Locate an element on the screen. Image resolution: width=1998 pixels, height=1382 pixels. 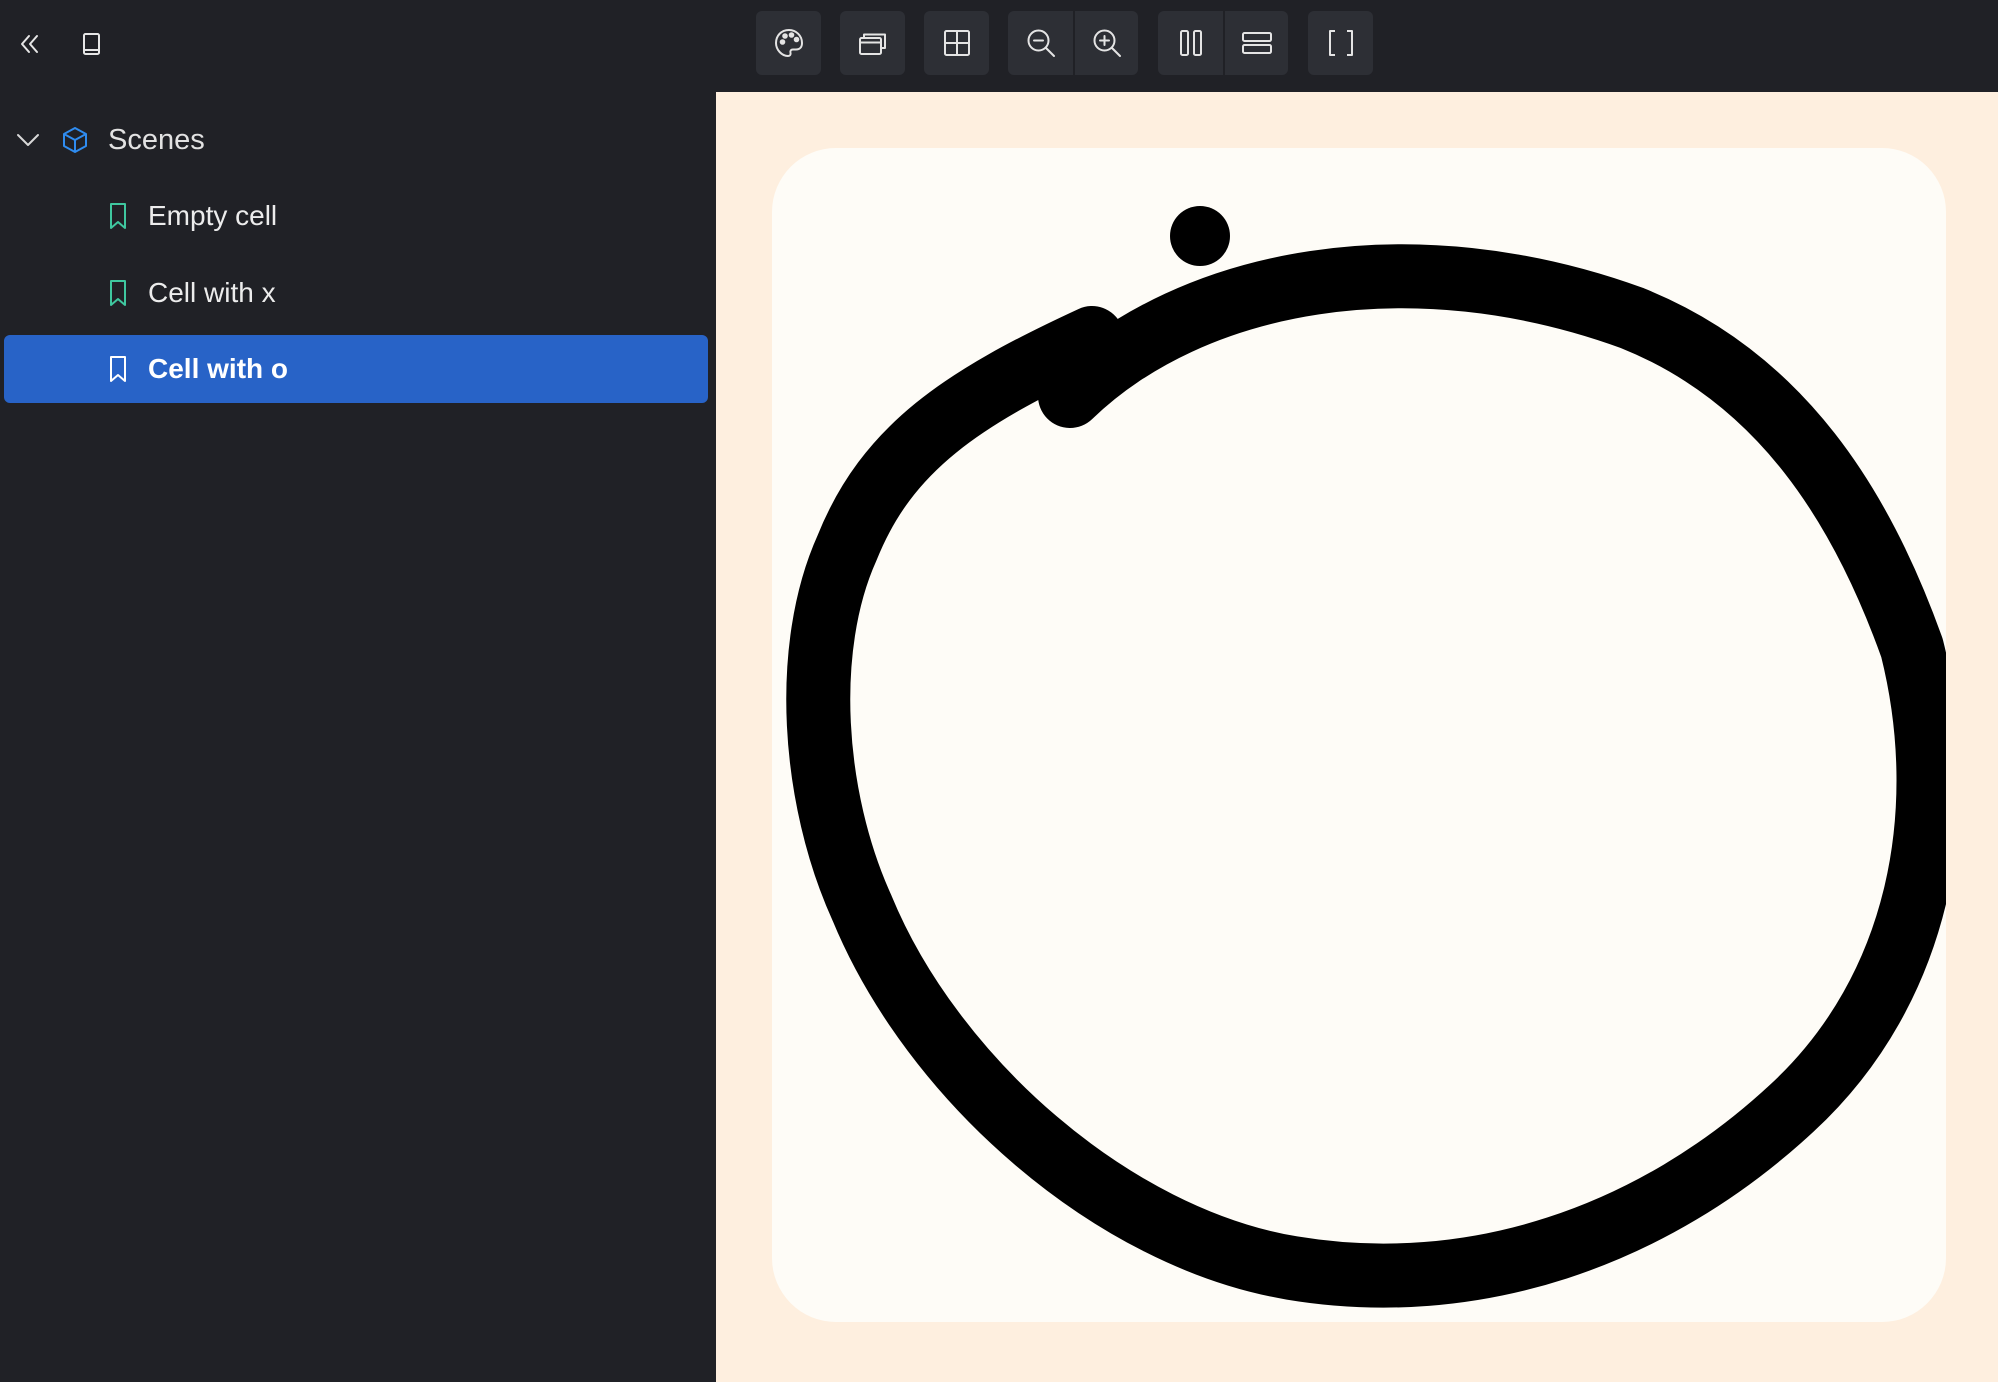
toolbar-group-zoom is located at coordinates (1073, 43).